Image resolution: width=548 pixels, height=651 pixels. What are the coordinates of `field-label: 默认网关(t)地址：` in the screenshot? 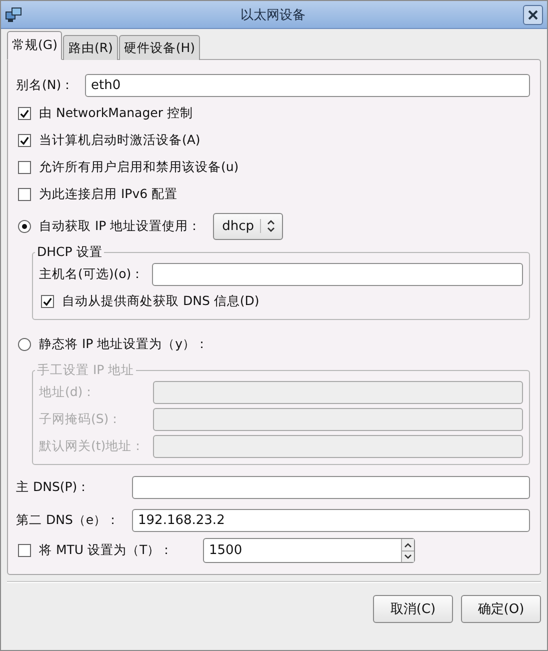 It's located at (92, 446).